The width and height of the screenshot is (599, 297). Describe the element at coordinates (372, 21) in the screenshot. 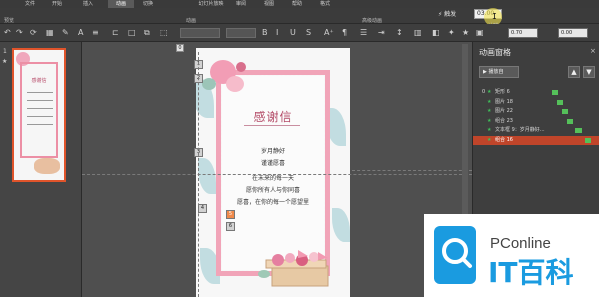

I see `group-label-advanced: 高级动画` at that location.